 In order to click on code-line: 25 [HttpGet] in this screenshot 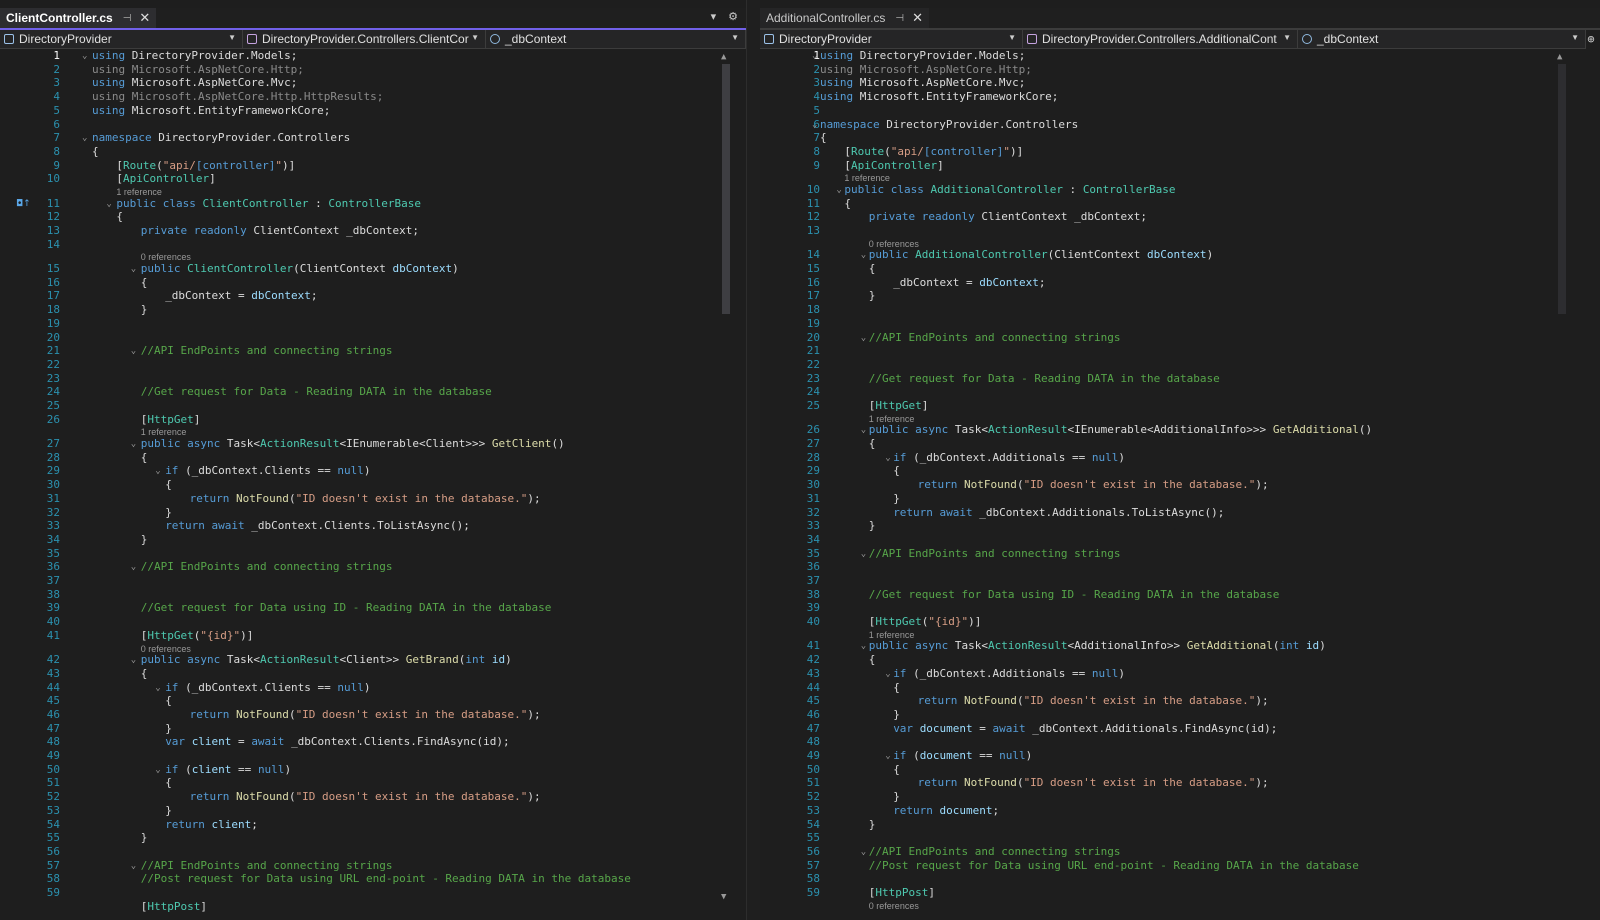, I will do `click(1180, 406)`.